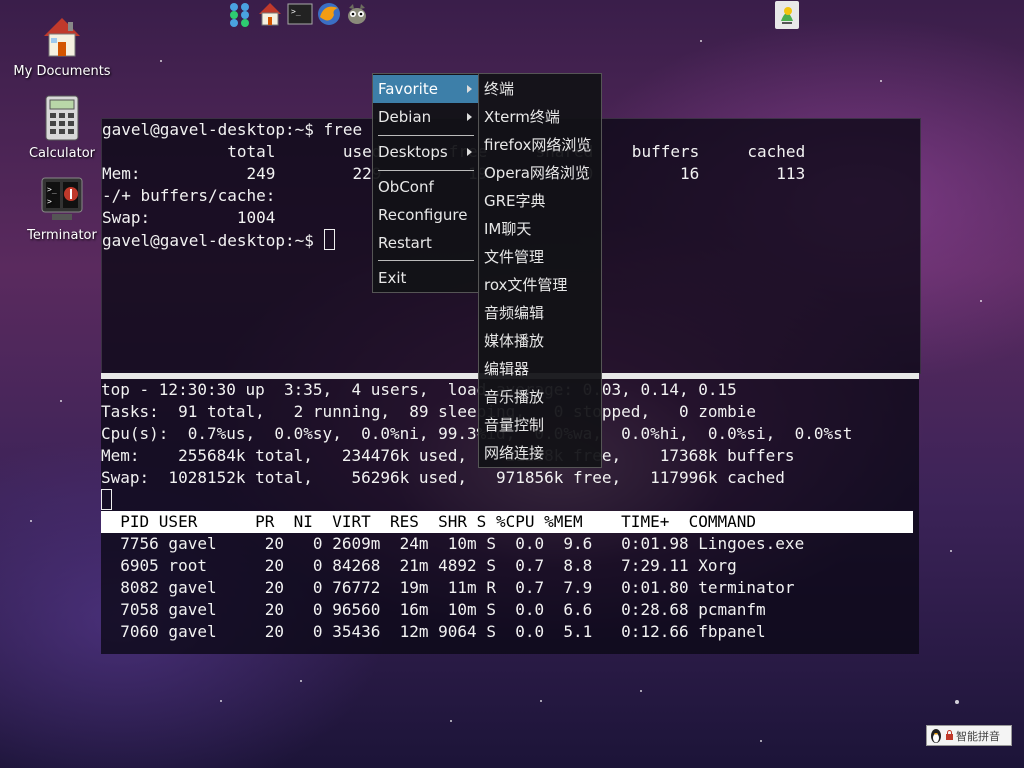 This screenshot has width=1024, height=768. Describe the element at coordinates (540, 257) in the screenshot. I see `submenu-item: 文件管理` at that location.